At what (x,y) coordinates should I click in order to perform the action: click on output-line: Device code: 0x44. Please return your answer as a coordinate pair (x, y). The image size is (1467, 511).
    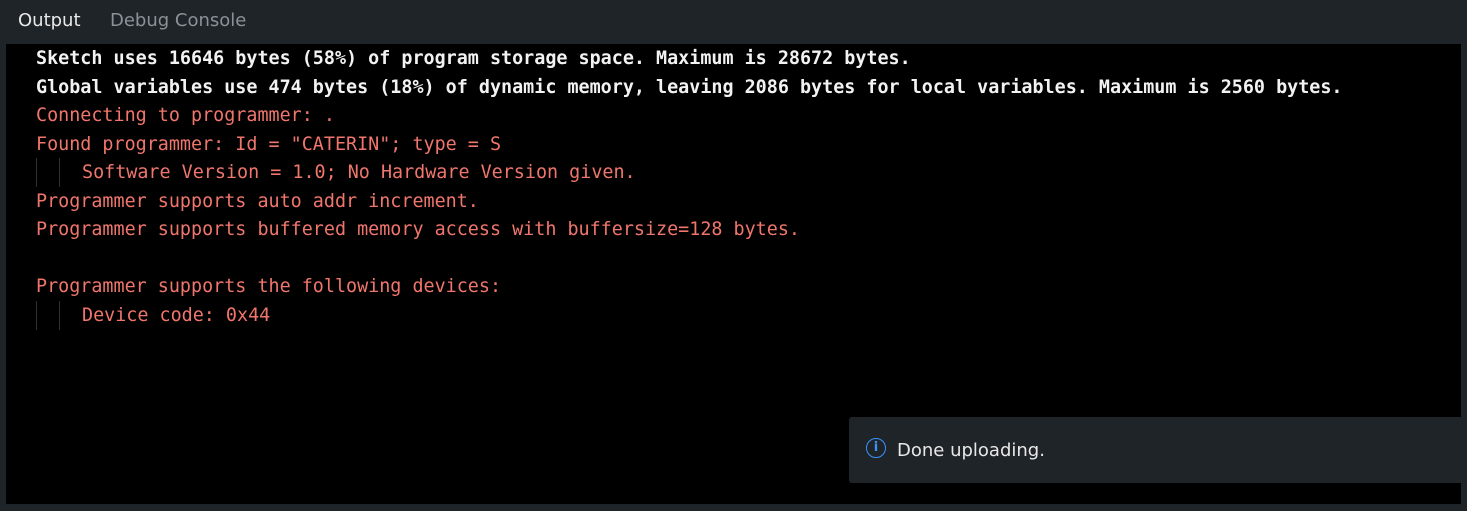
    Looking at the image, I should click on (176, 315).